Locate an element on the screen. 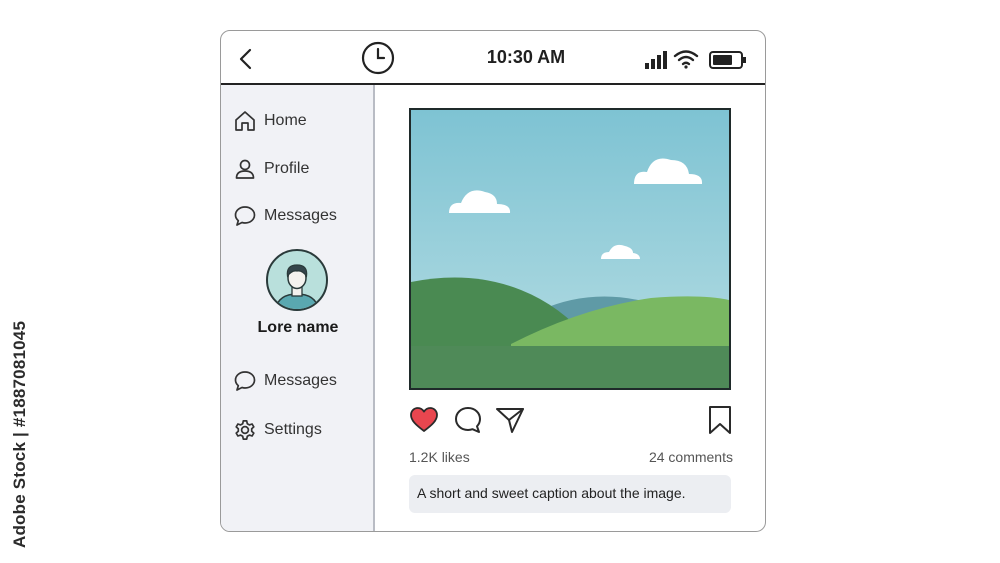 This screenshot has height=563, width=1000. stock-watermark-caption: Adobe Stock | #1887081045 is located at coordinates (19, 434).